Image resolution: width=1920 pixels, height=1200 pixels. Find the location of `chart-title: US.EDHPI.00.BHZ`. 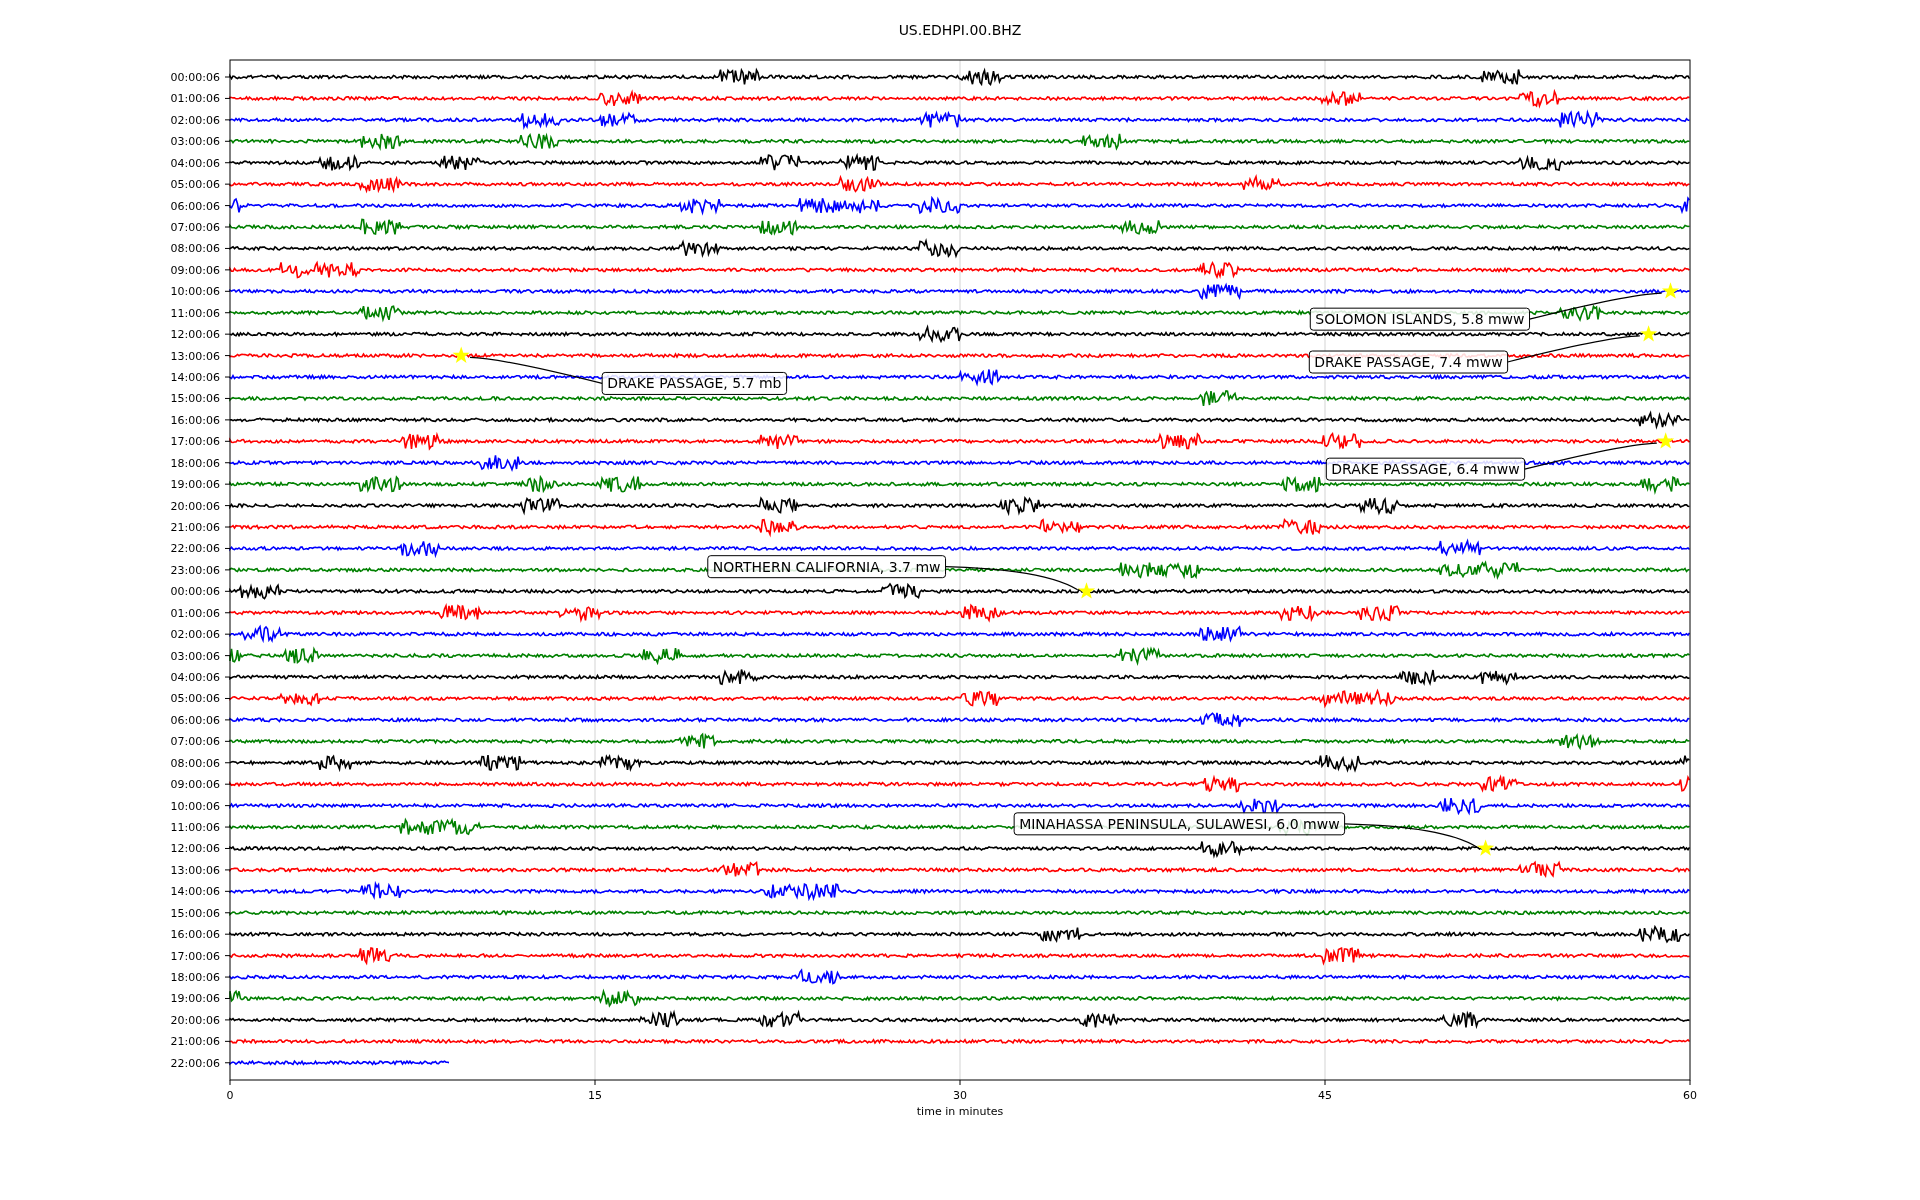

chart-title: US.EDHPI.00.BHZ is located at coordinates (960, 30).